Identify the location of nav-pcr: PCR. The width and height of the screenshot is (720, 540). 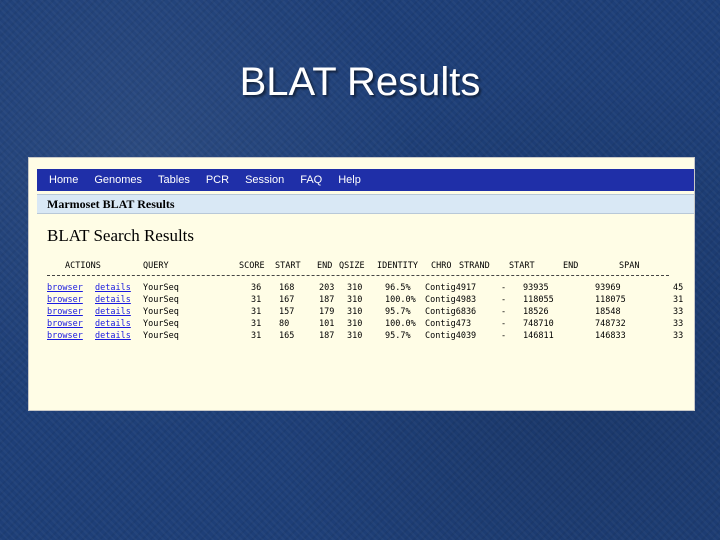
(217, 180).